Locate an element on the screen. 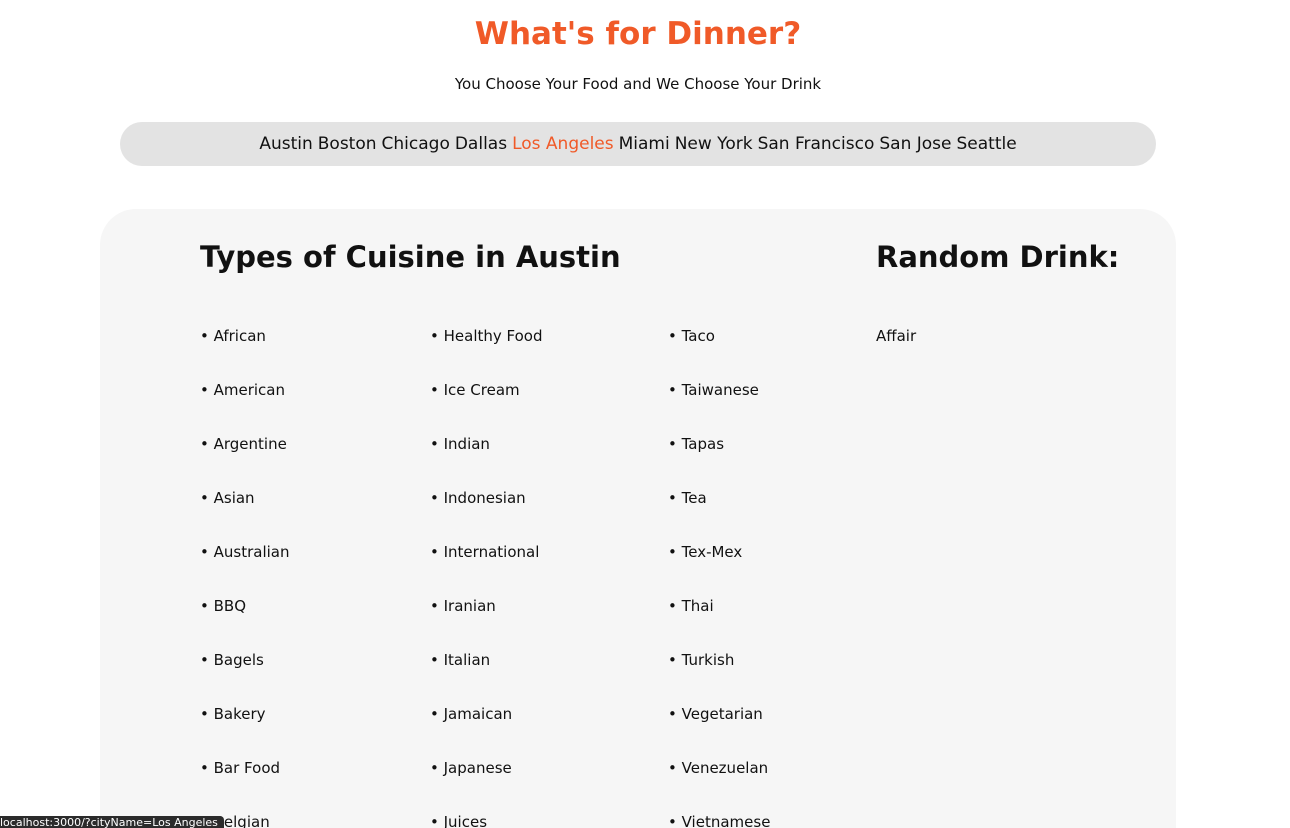 This screenshot has height=828, width=1290. cuisine-label: Tea is located at coordinates (694, 498).